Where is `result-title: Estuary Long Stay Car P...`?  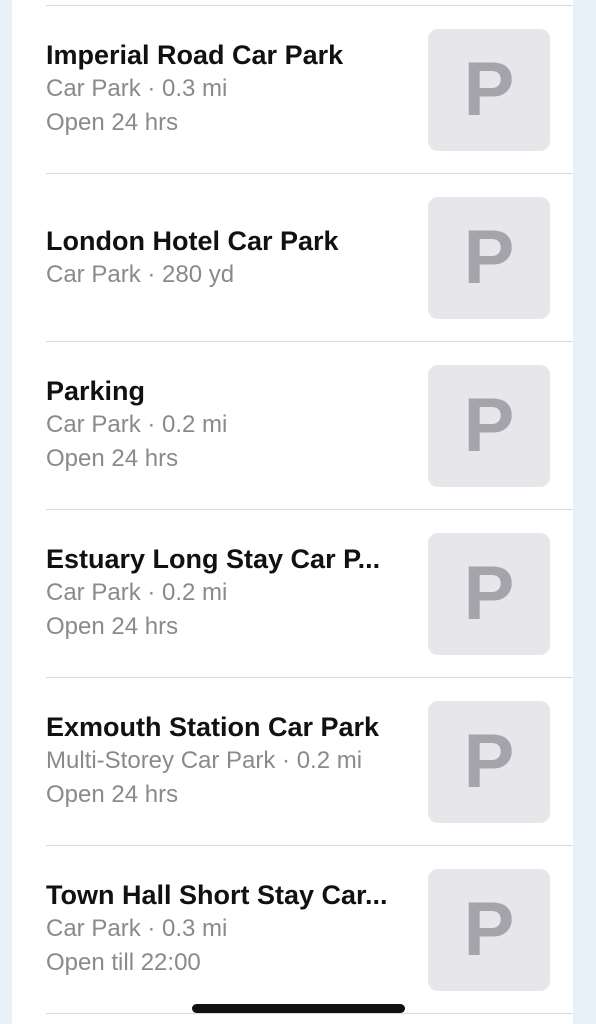
result-title: Estuary Long Stay Car P... is located at coordinates (213, 559).